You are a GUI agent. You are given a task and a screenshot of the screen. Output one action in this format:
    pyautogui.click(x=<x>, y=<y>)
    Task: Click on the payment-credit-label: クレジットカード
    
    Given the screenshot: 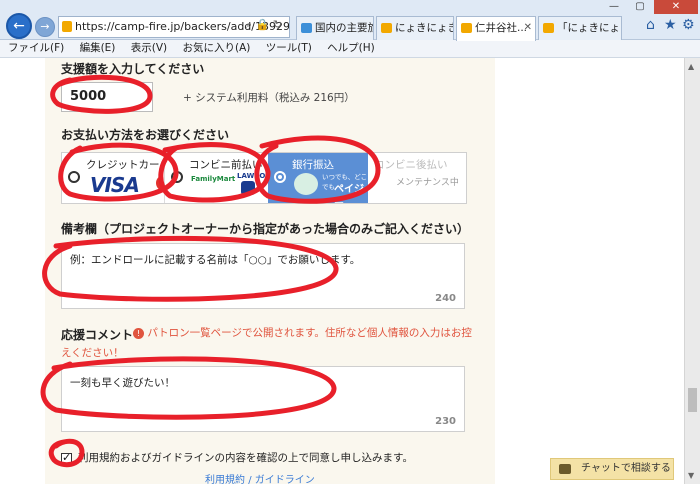 What is the action you would take?
    pyautogui.click(x=124, y=165)
    